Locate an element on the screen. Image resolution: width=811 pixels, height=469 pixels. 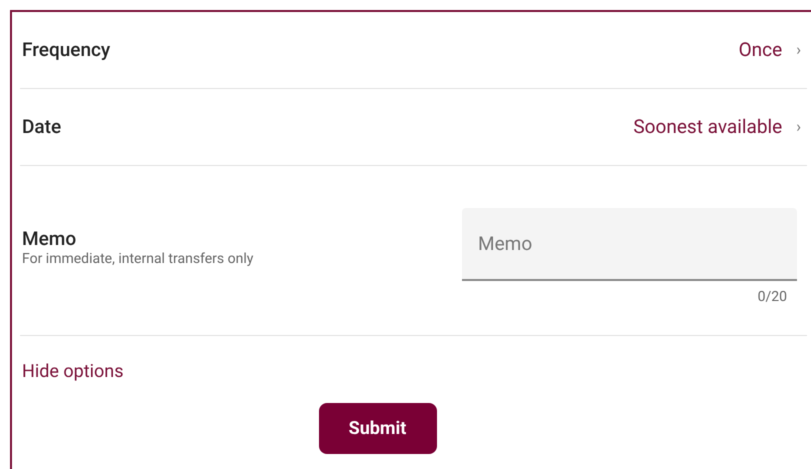
option-value: Soonest available is located at coordinates (707, 127).